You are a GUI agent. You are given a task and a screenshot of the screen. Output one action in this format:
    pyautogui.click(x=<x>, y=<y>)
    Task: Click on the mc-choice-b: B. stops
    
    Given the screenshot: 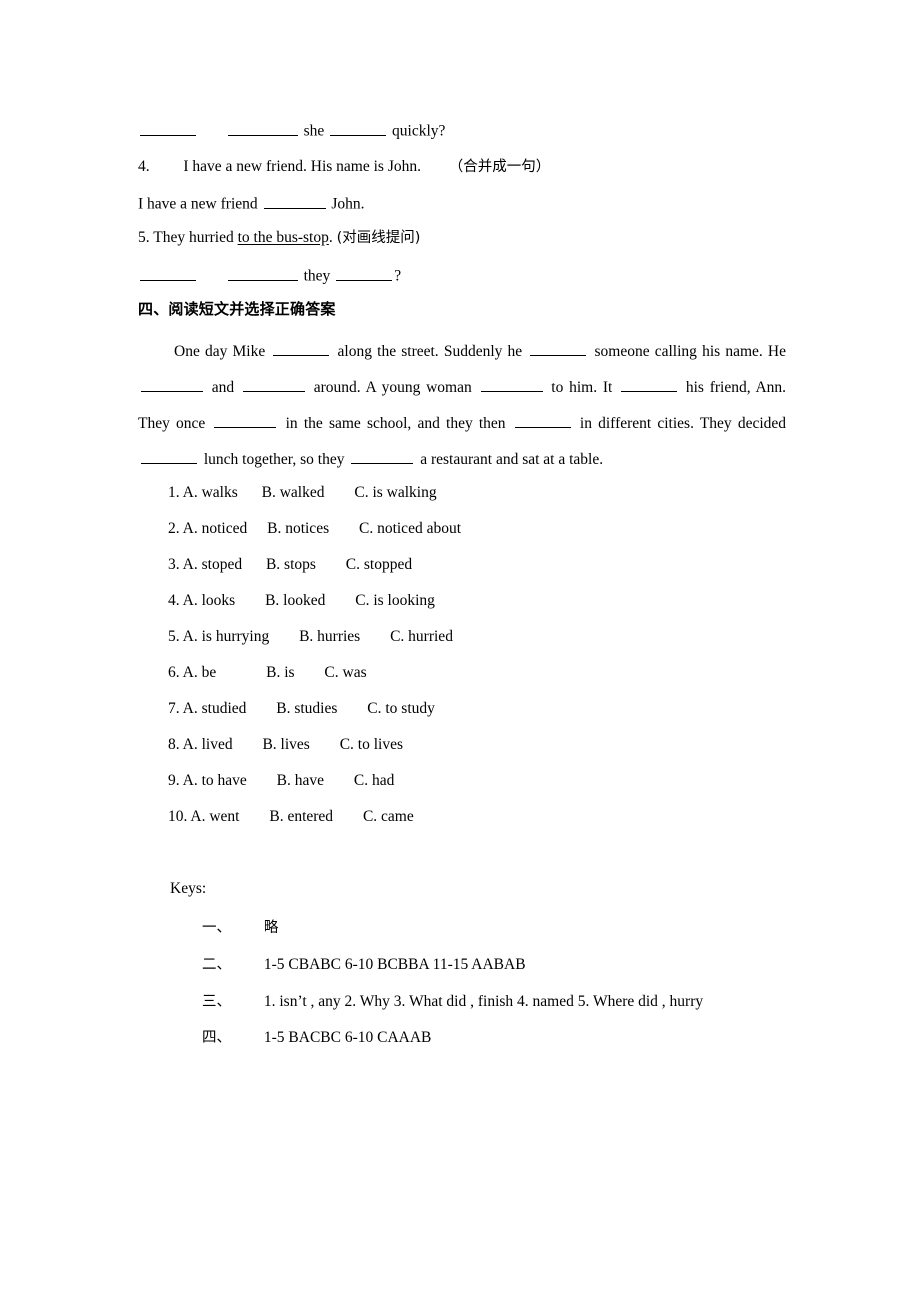 What is the action you would take?
    pyautogui.click(x=291, y=564)
    